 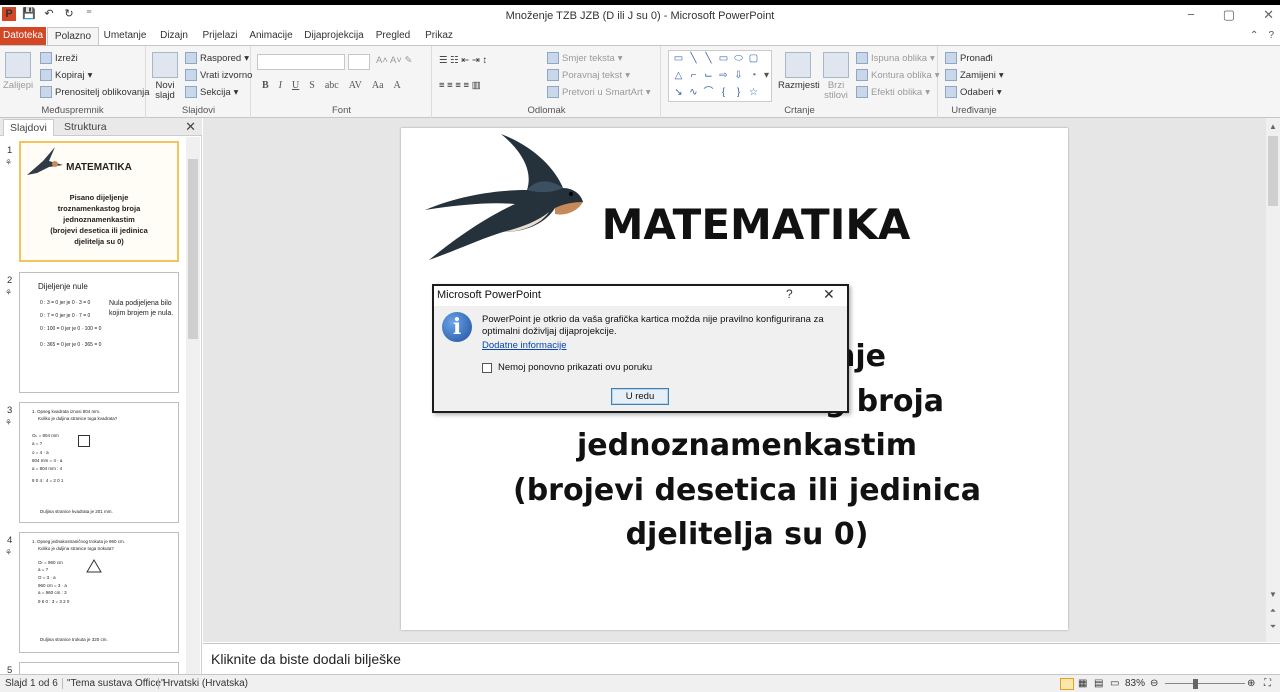 What do you see at coordinates (678, 76) in the screenshot?
I see `triangle-shape-icon: △` at bounding box center [678, 76].